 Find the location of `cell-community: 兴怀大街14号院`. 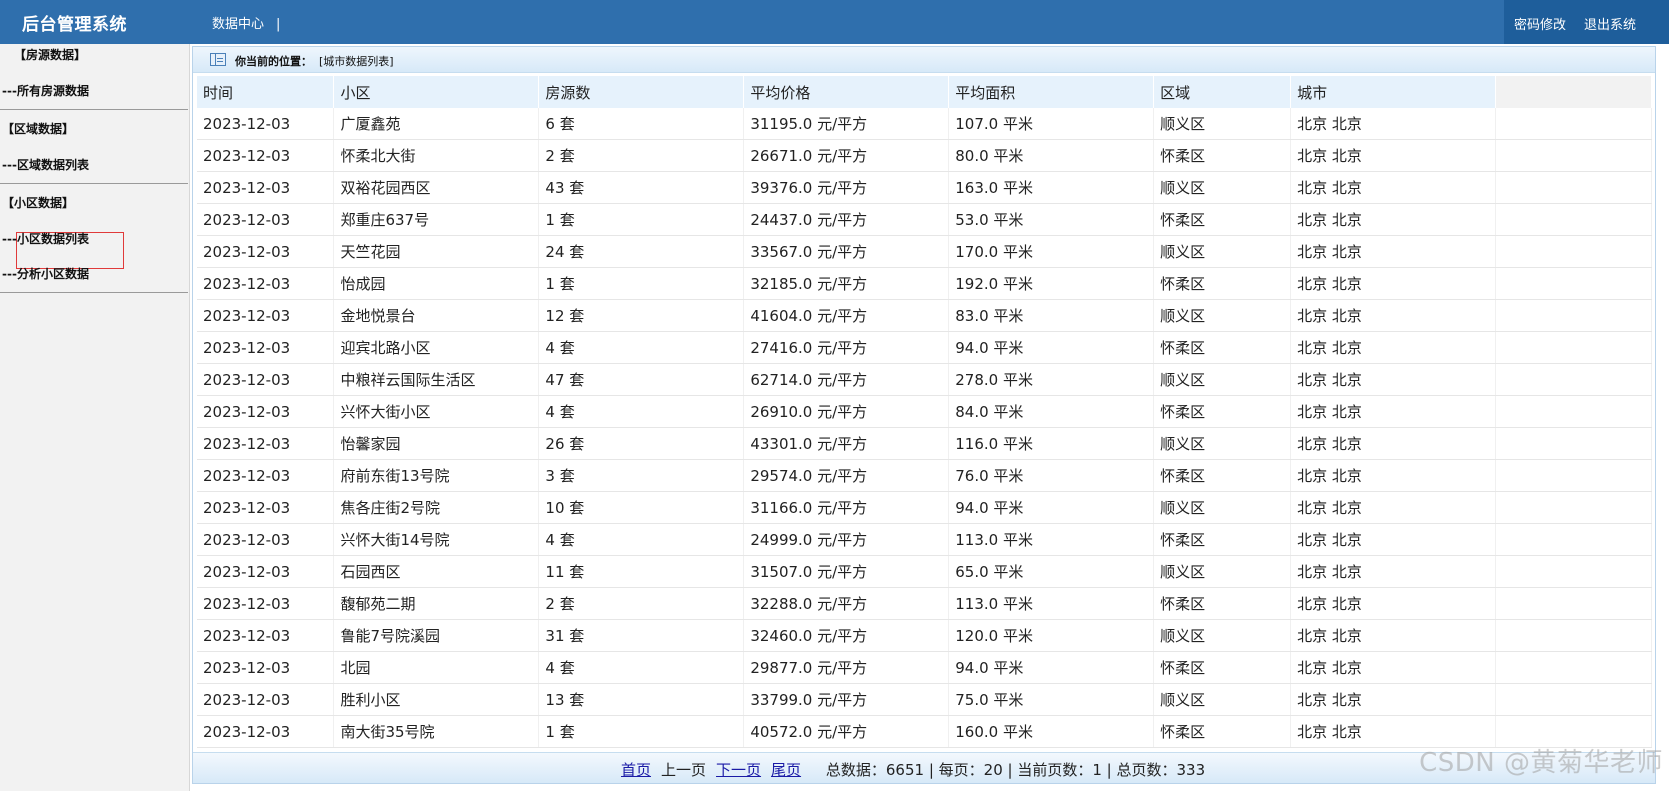

cell-community: 兴怀大街14号院 is located at coordinates (436, 539).